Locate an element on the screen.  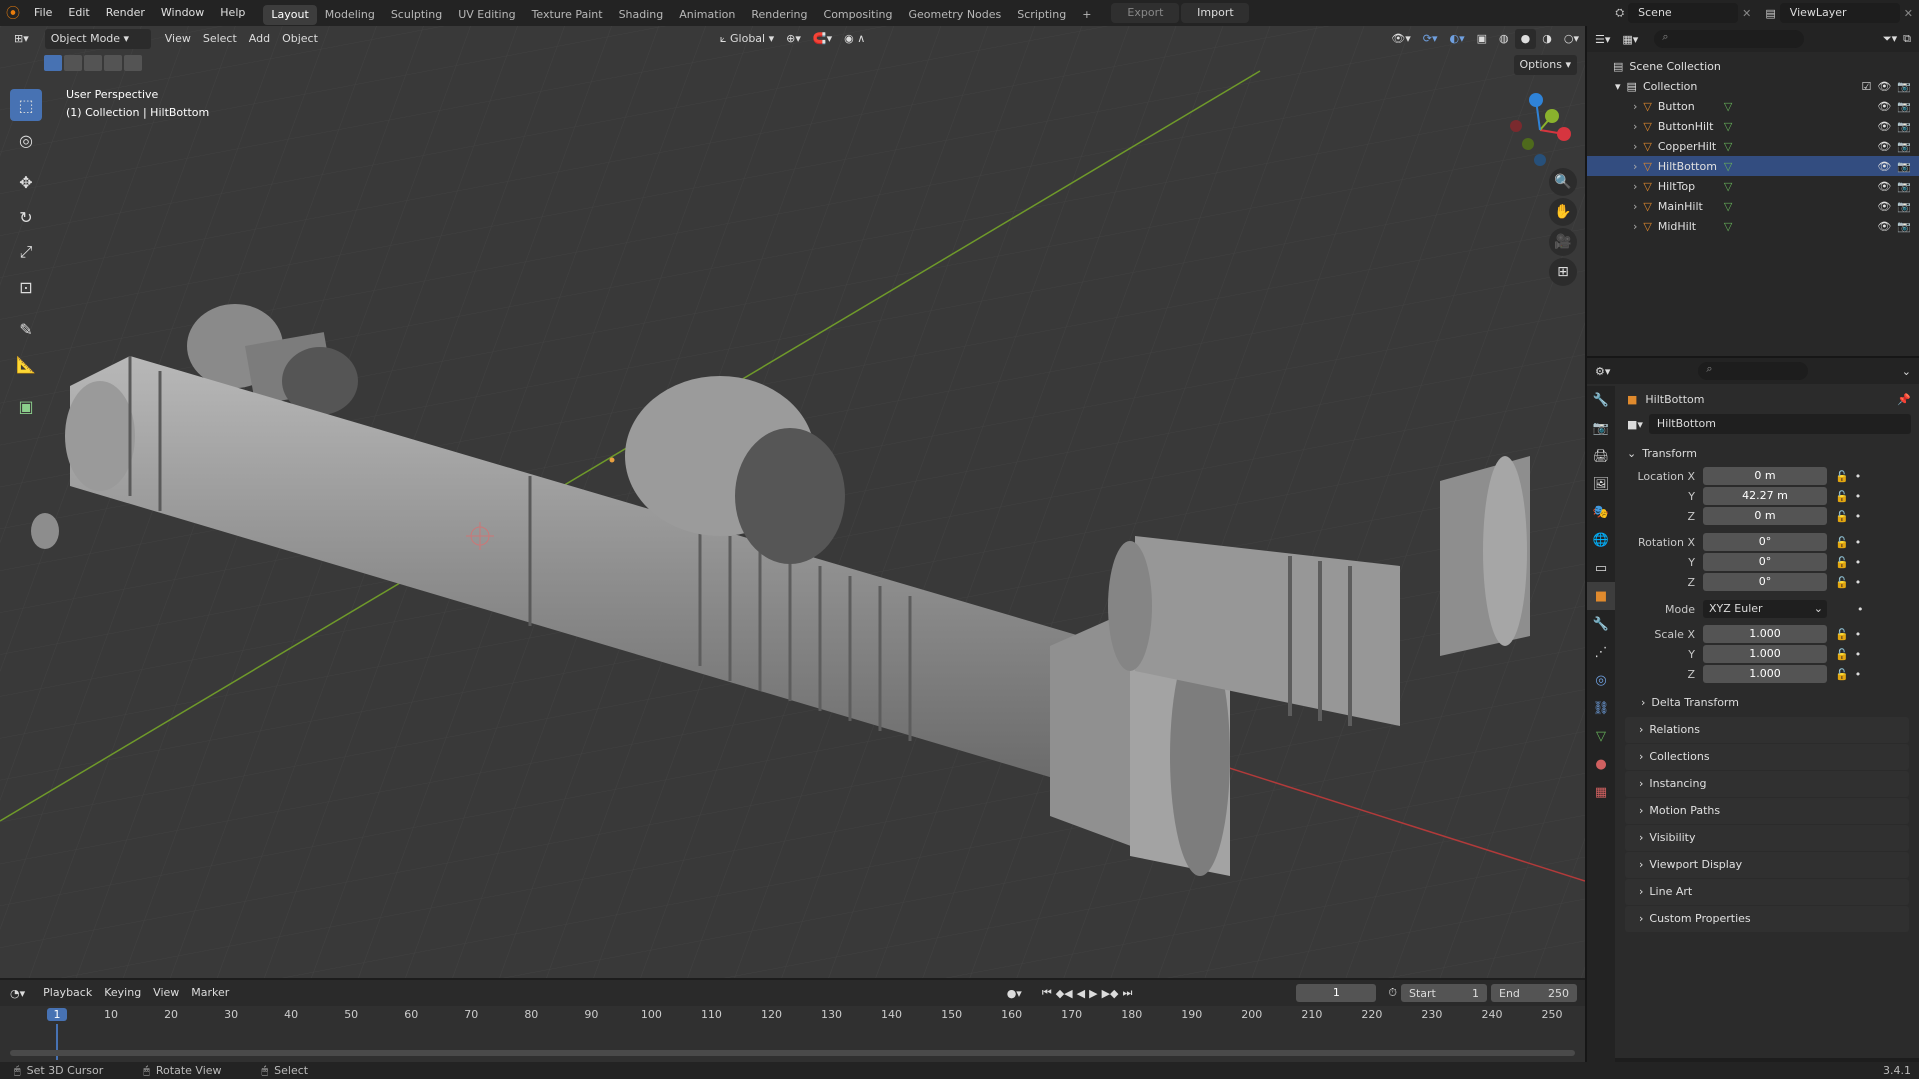
outliner-item-midhilt: › ▽ MidHilt ▽ 👁 📷 is located at coordinates (1753, 226).